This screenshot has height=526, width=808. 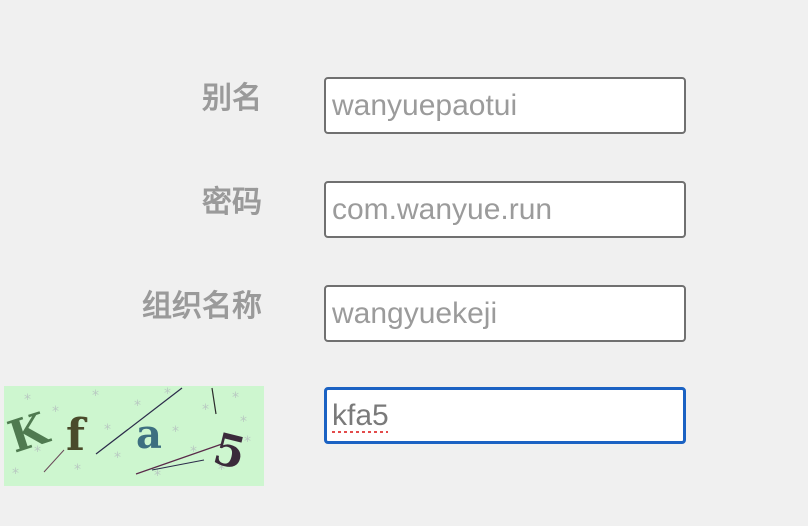 I want to click on password-input, so click(x=505, y=209).